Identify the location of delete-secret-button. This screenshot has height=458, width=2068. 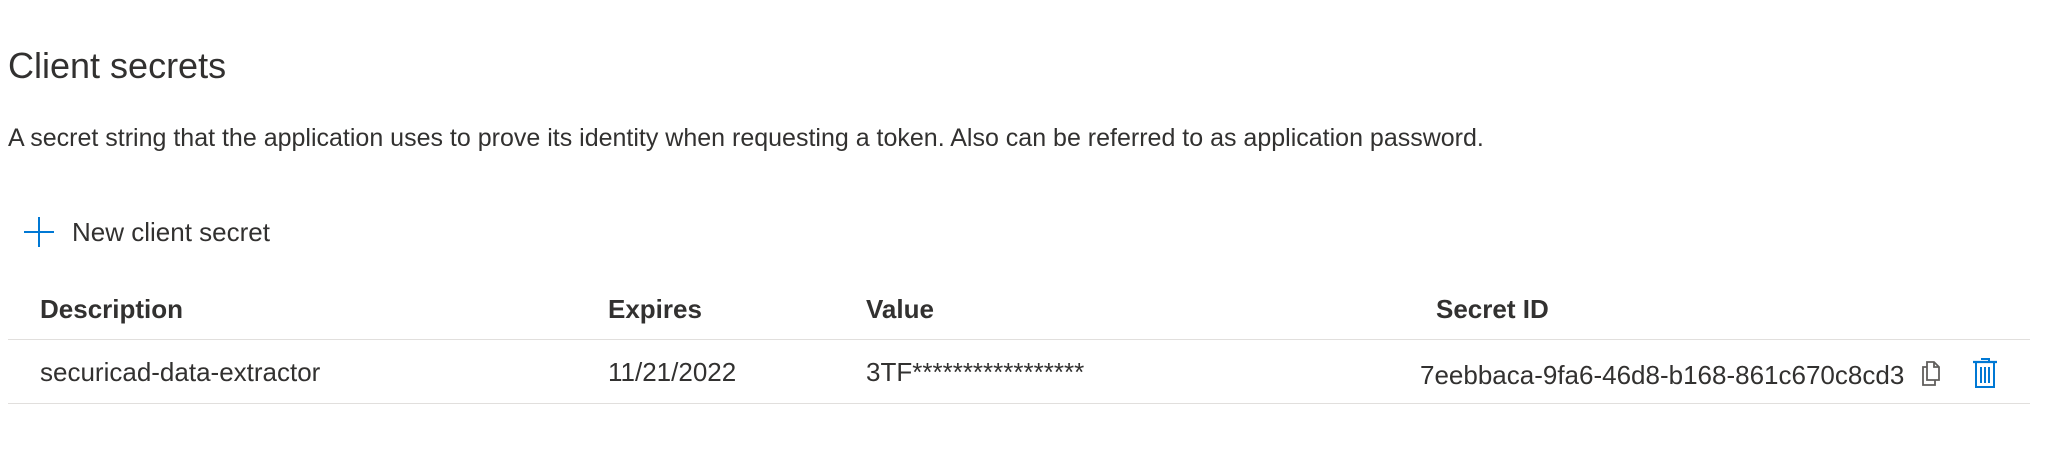
(1985, 373).